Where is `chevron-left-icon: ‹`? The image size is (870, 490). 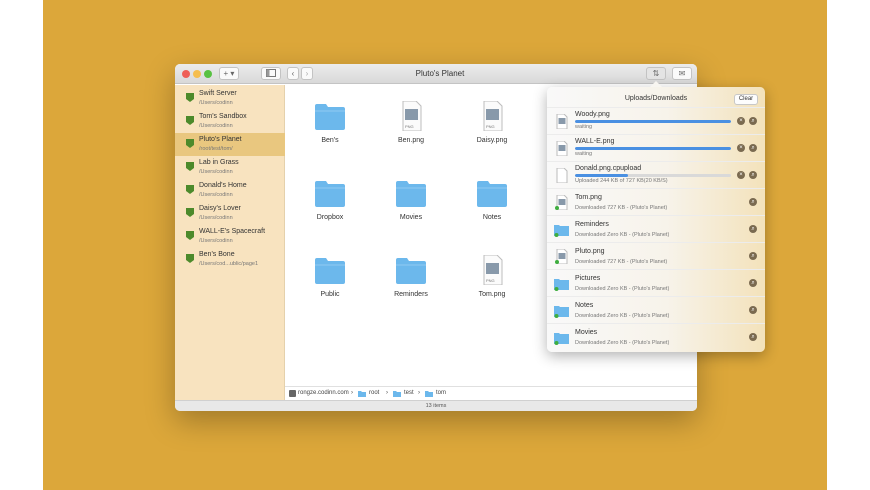
chevron-left-icon: ‹ is located at coordinates (293, 73).